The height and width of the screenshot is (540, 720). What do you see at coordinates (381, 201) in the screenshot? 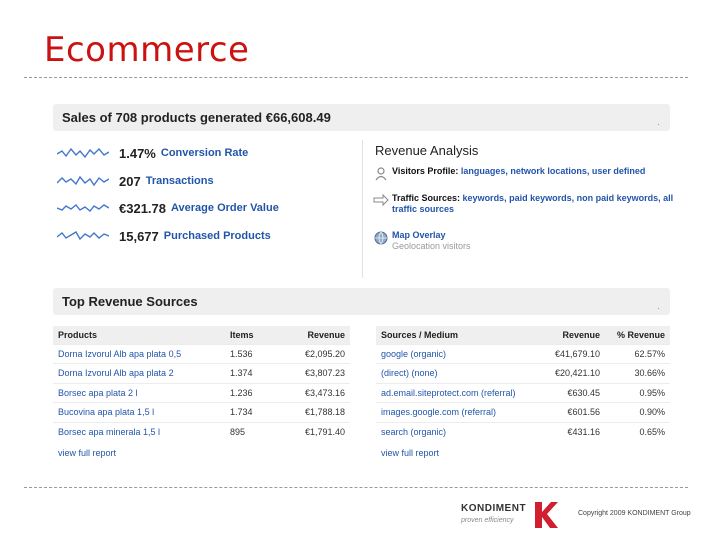
I see `traffic-arrow-icon` at bounding box center [381, 201].